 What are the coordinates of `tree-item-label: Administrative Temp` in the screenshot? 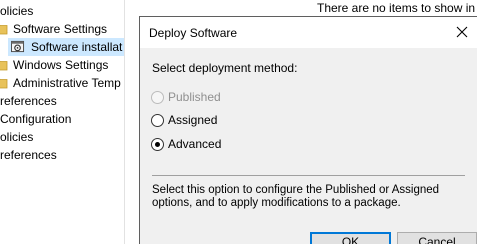 It's located at (67, 83).